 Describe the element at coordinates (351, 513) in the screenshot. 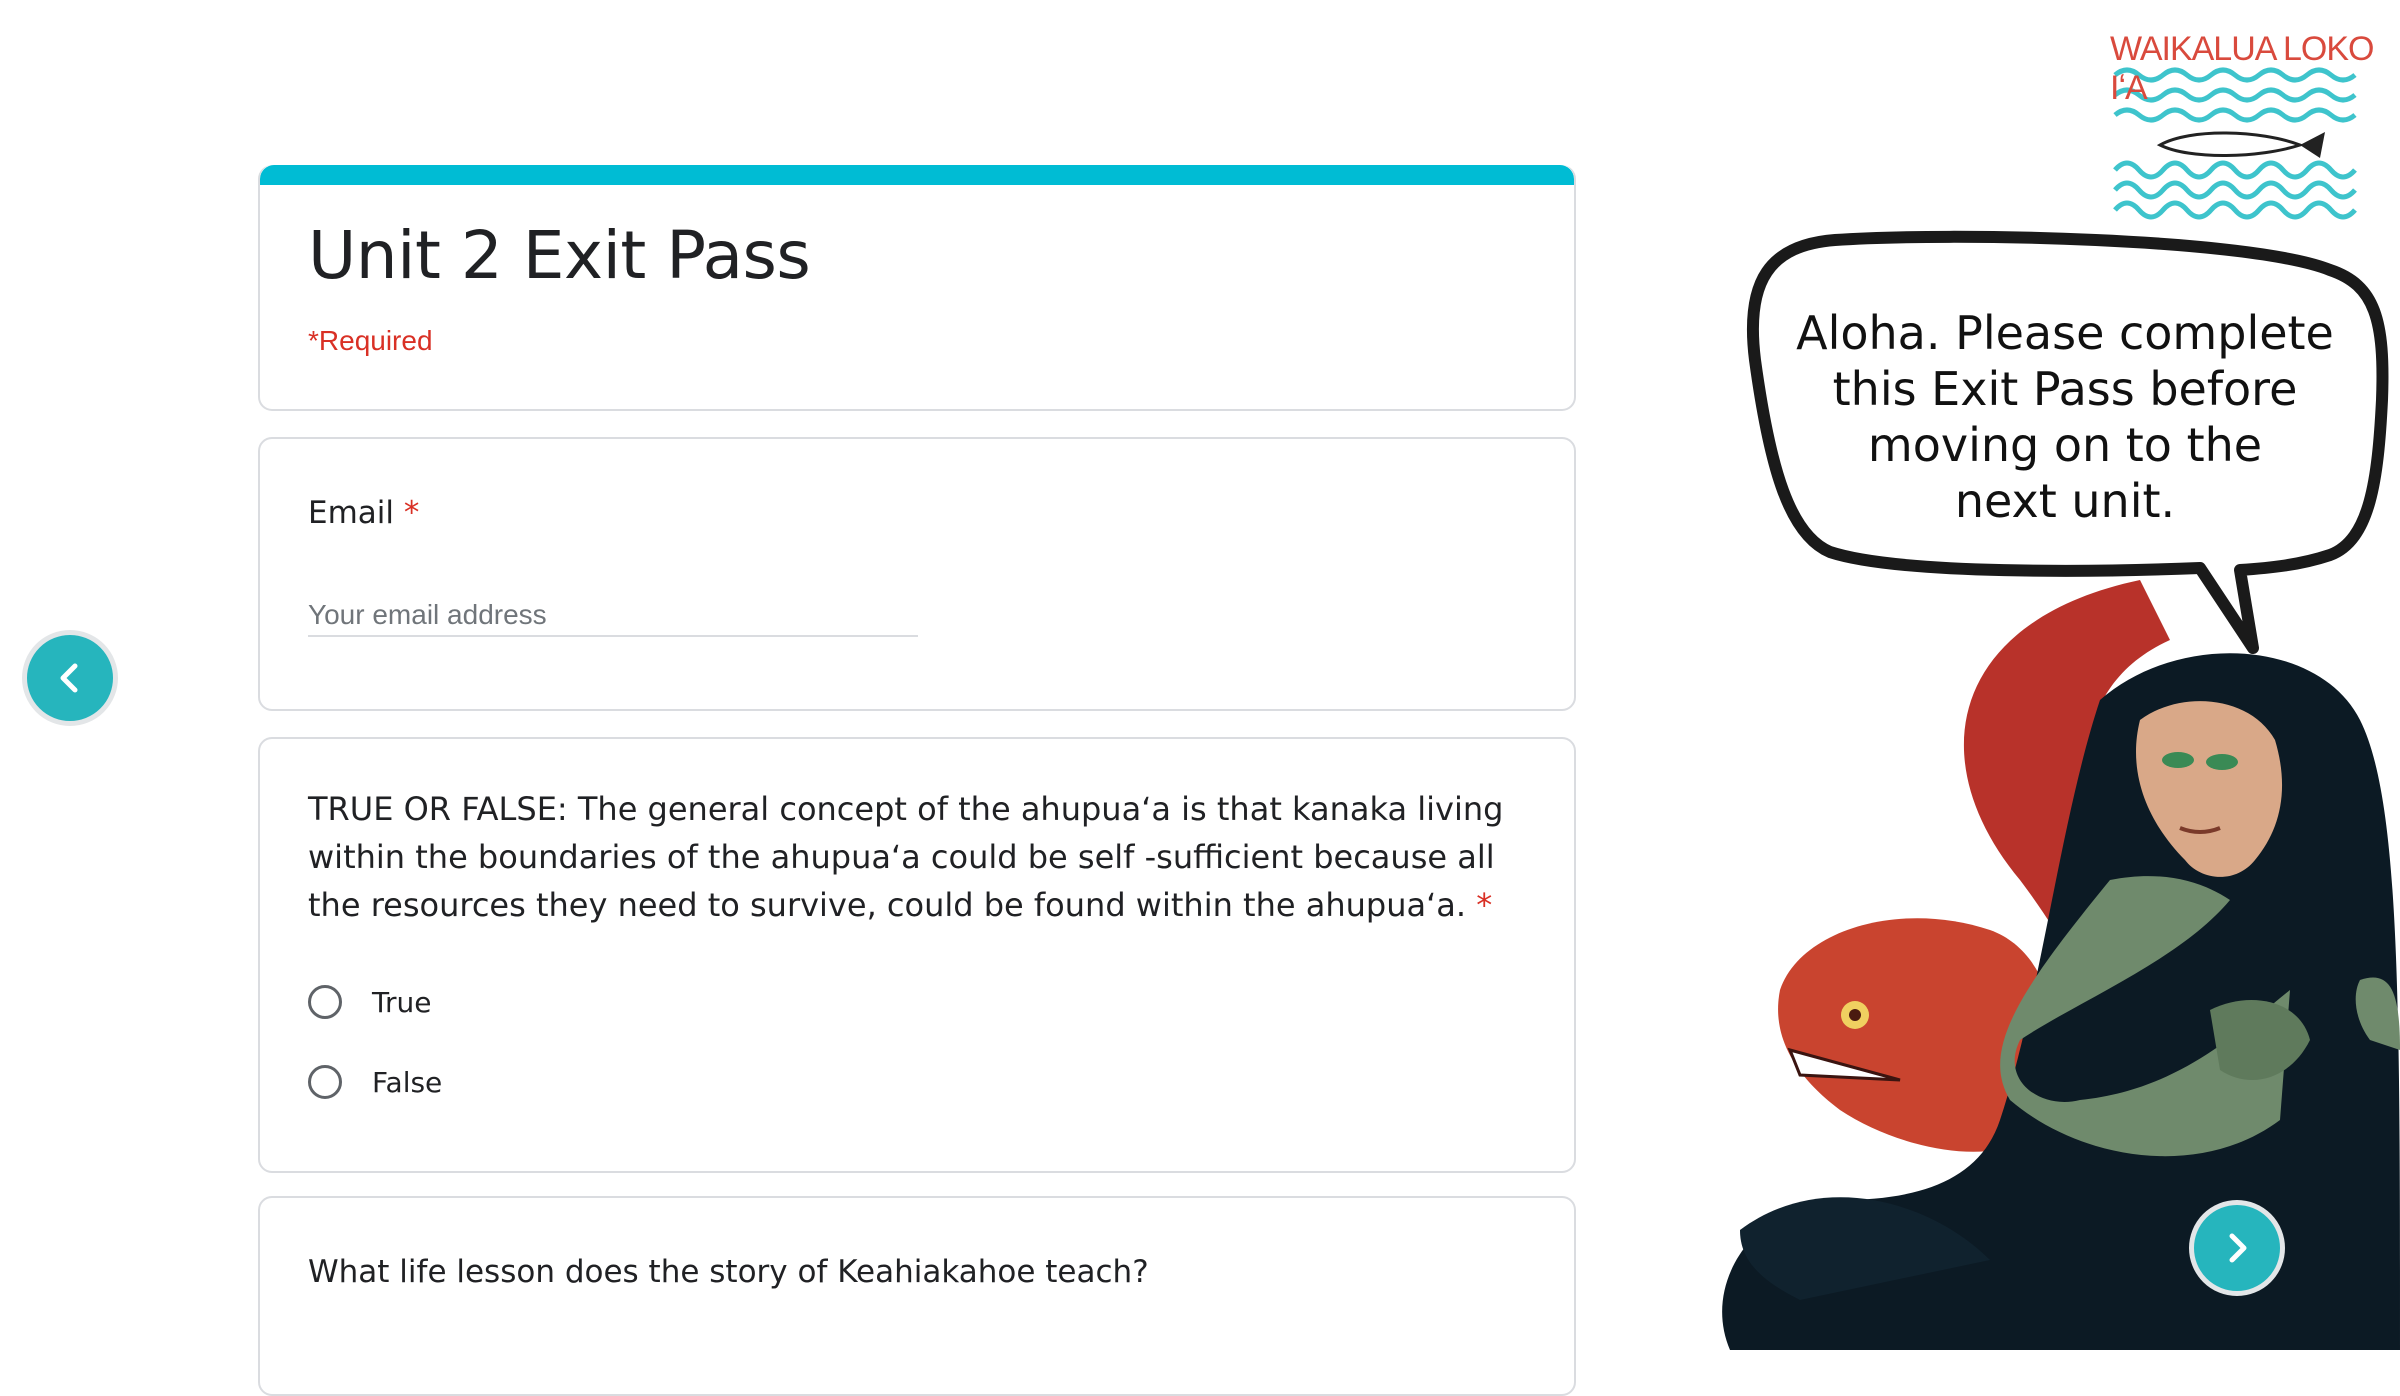

I see `email-label-text: Email` at that location.